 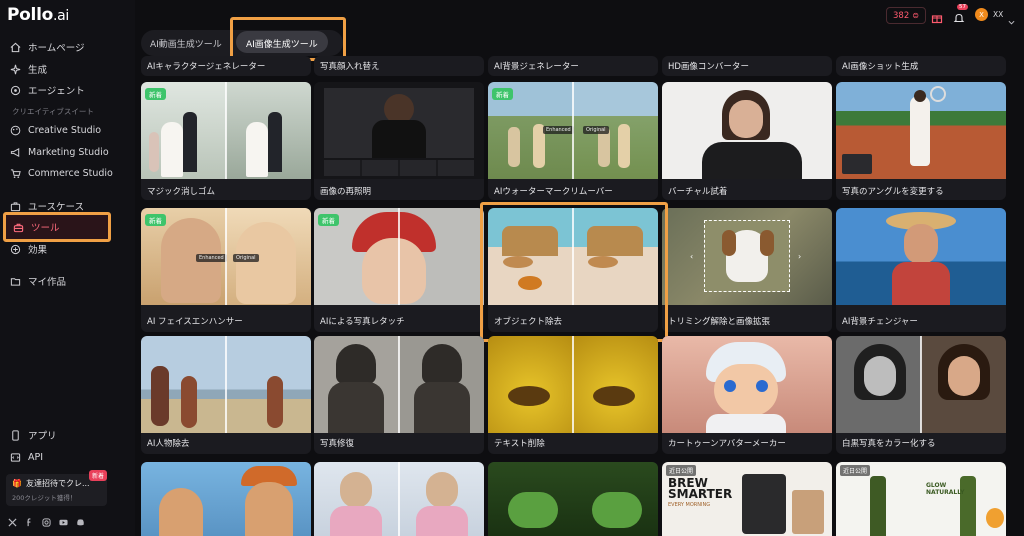 I want to click on card-label: カートゥーンアバターメーカー, so click(x=727, y=444).